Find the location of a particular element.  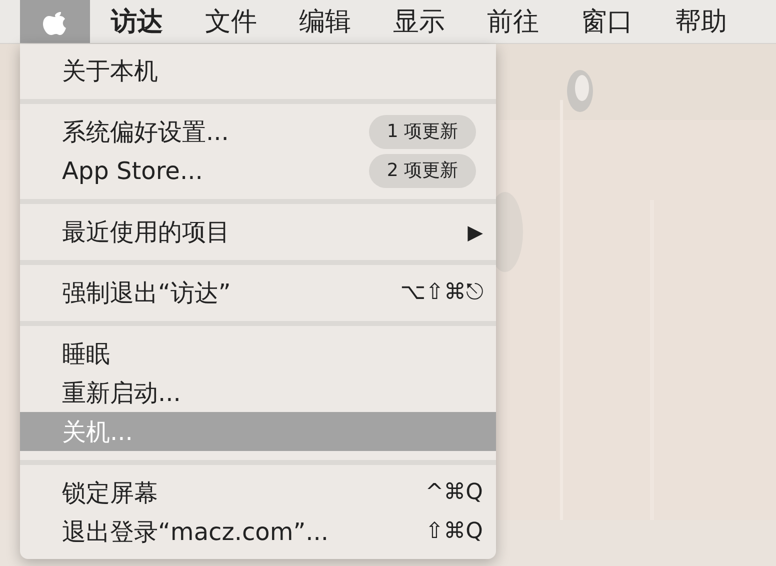

menu-item: App Store... 2 项更新 is located at coordinates (258, 170).